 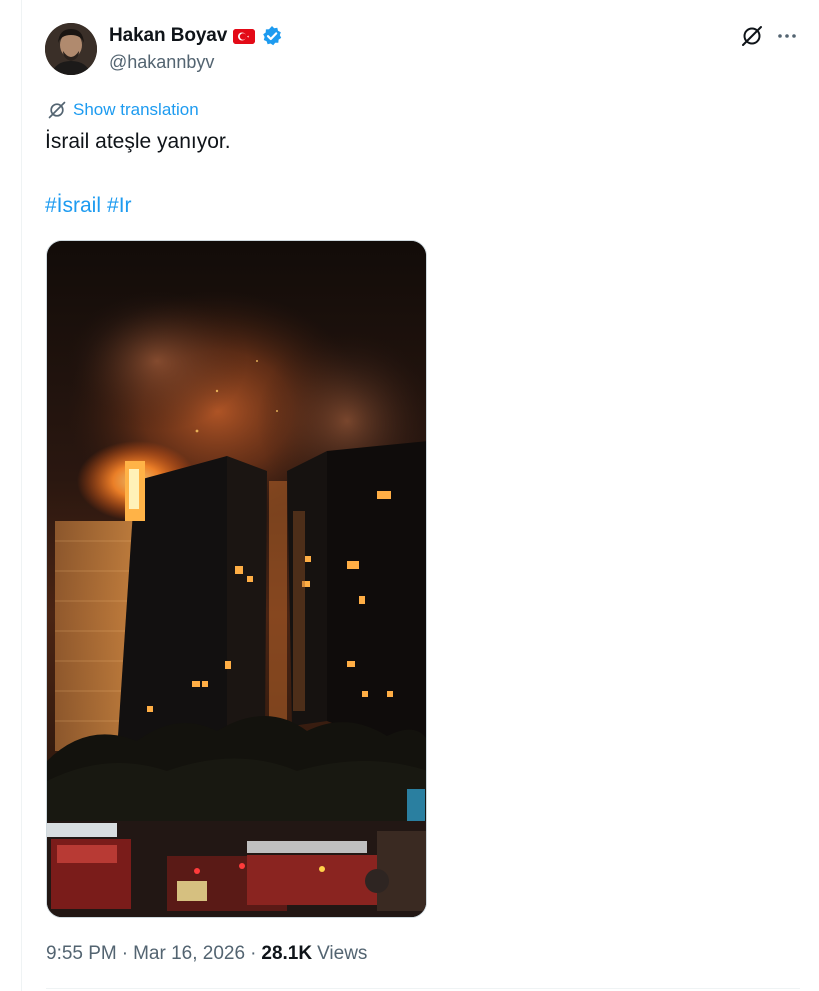 What do you see at coordinates (138, 141) in the screenshot?
I see `tweet-text: İsrail ateşle yanıyor.` at bounding box center [138, 141].